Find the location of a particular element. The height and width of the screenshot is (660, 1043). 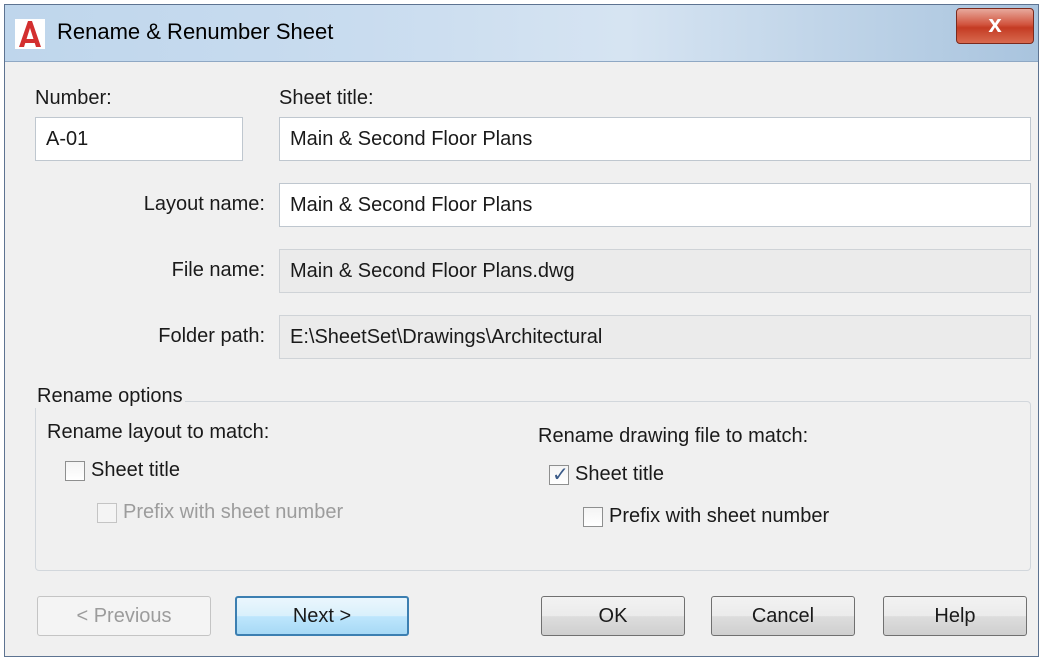

cancel-button: Cancel is located at coordinates (783, 616).